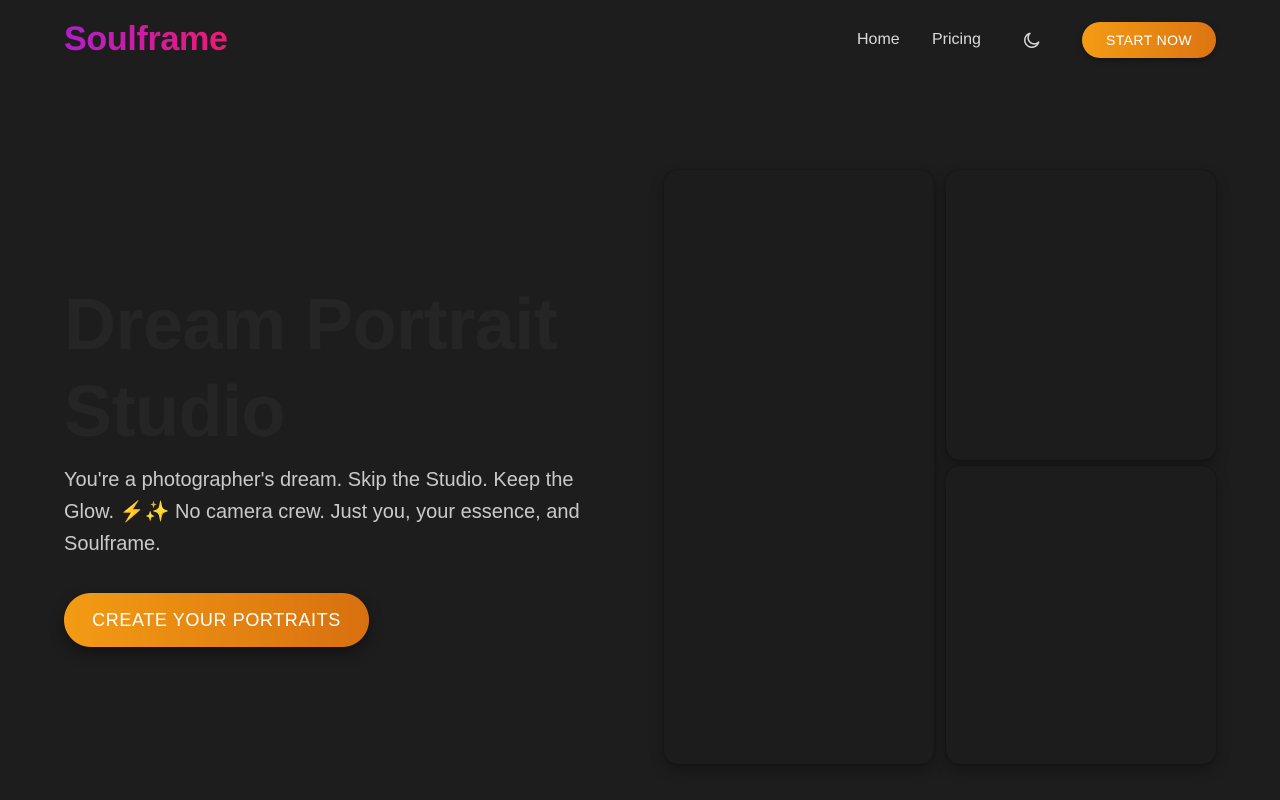 The image size is (1280, 800). I want to click on logo: Soulframe, so click(146, 39).